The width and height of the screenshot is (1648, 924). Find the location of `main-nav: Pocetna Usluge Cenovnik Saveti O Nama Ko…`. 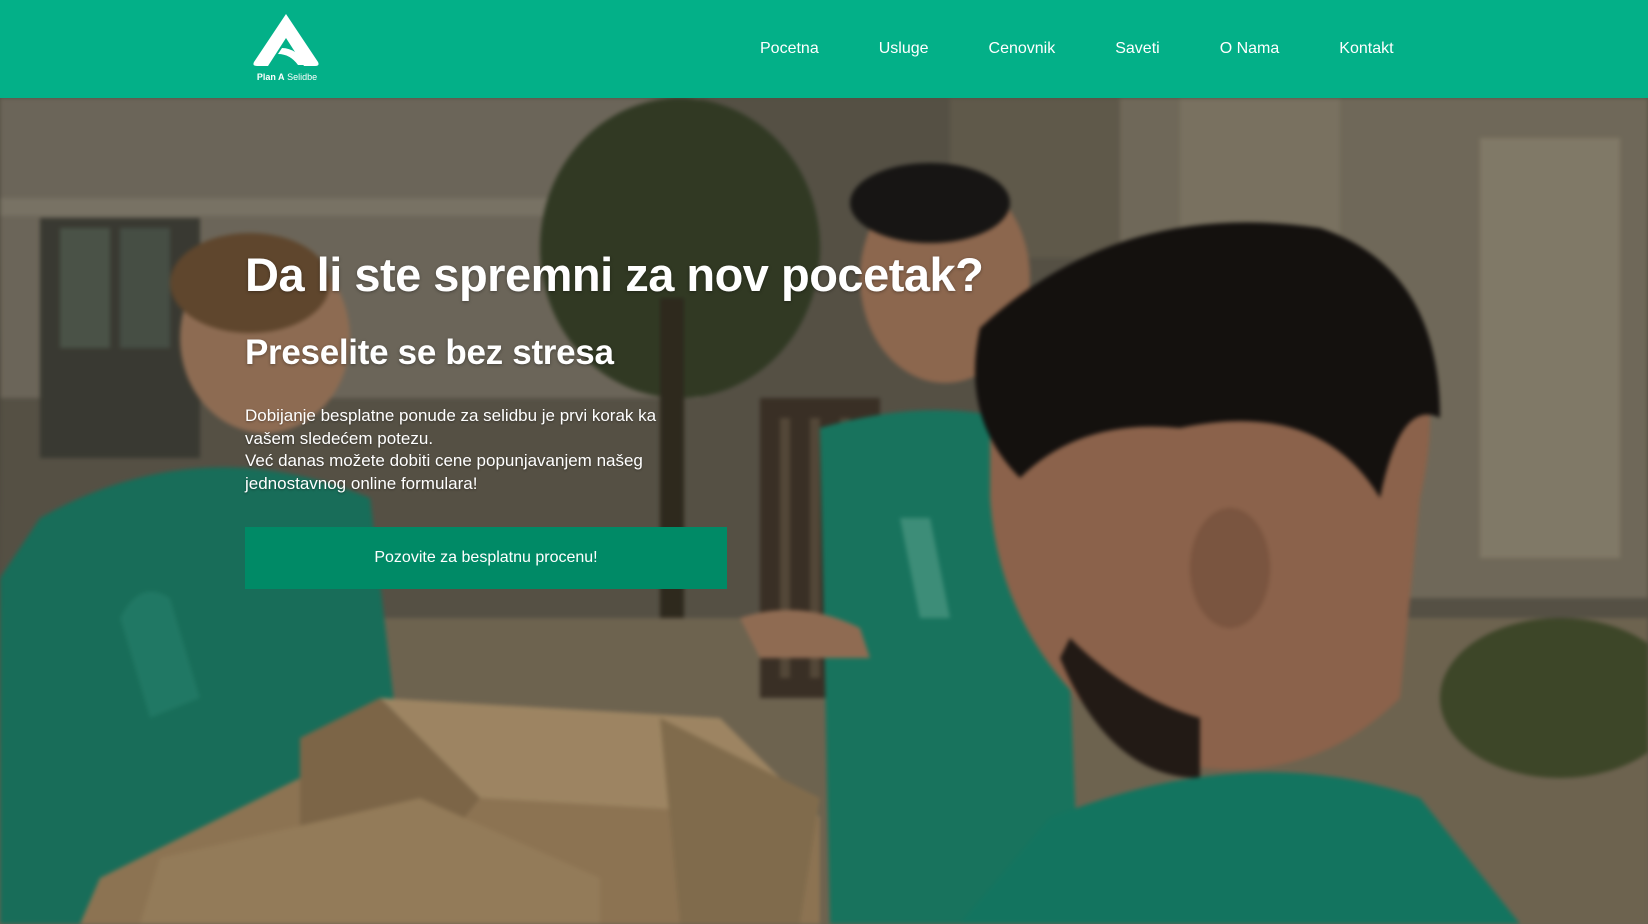

main-nav: Pocetna Usluge Cenovnik Saveti O Nama Ko… is located at coordinates (1077, 49).